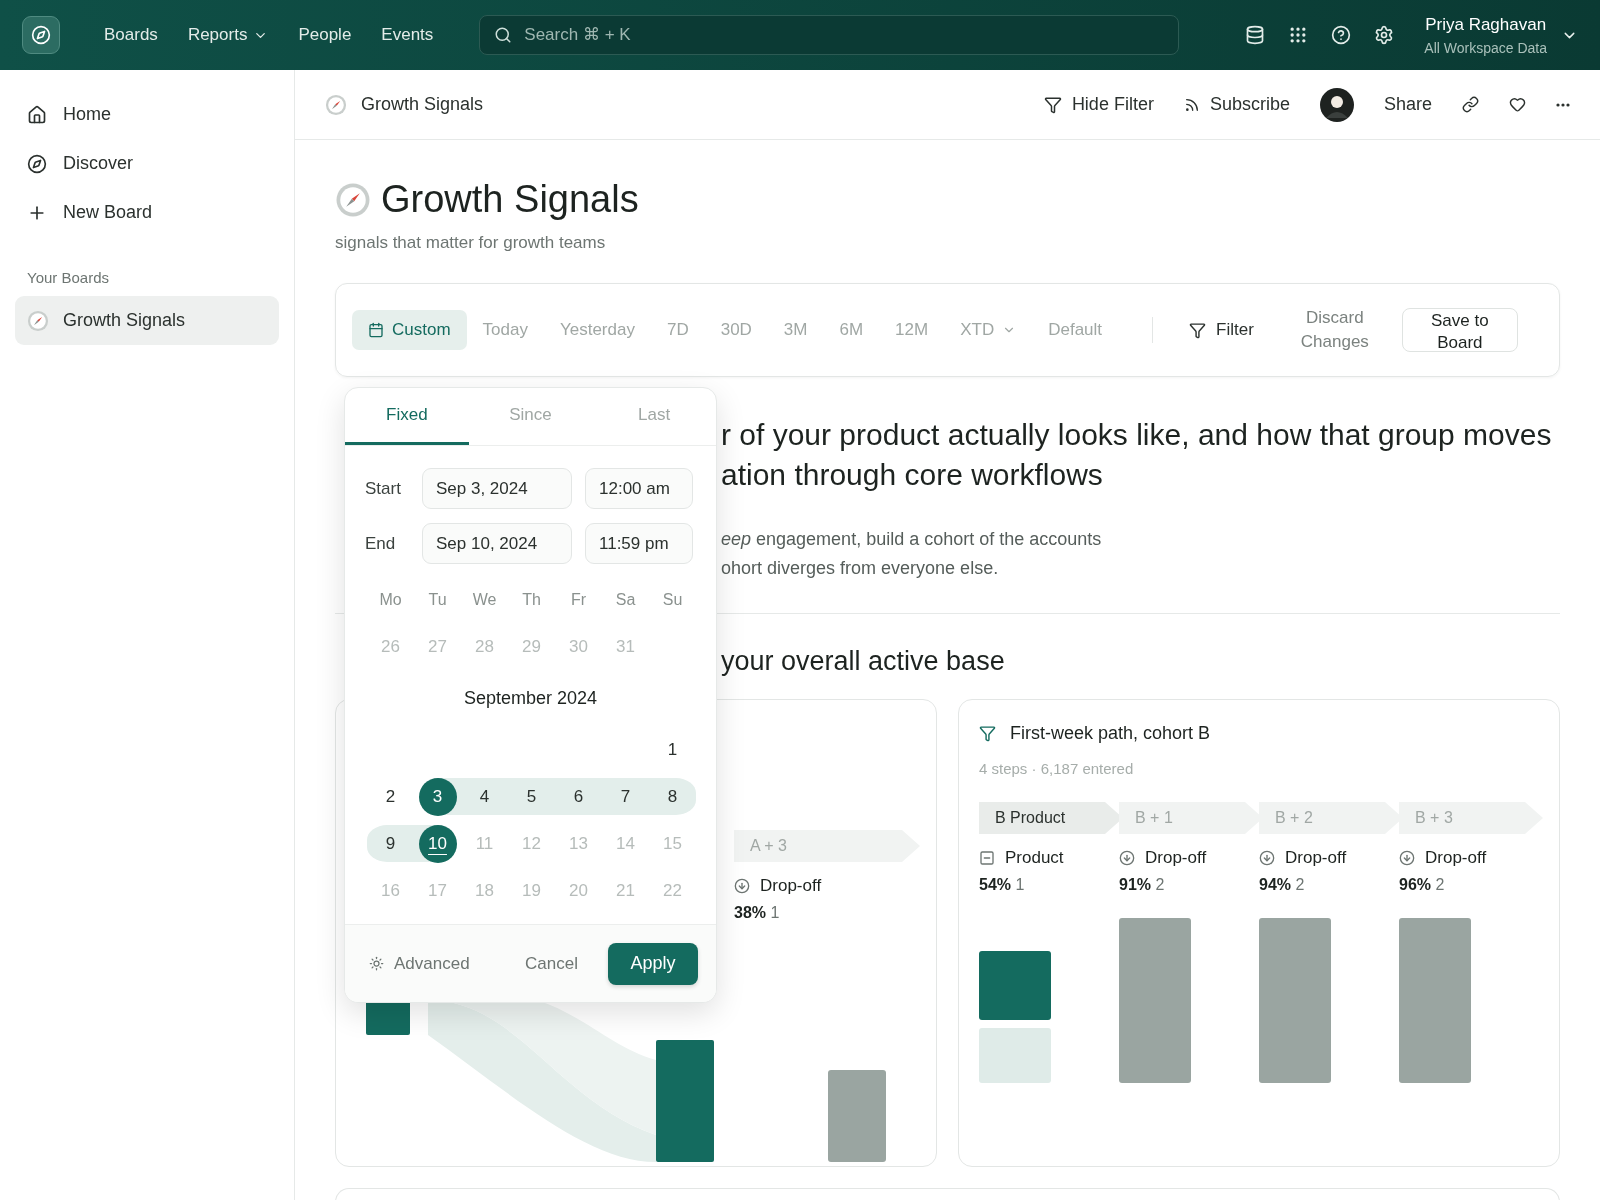  What do you see at coordinates (381, 543) in the screenshot?
I see `field-label: End` at bounding box center [381, 543].